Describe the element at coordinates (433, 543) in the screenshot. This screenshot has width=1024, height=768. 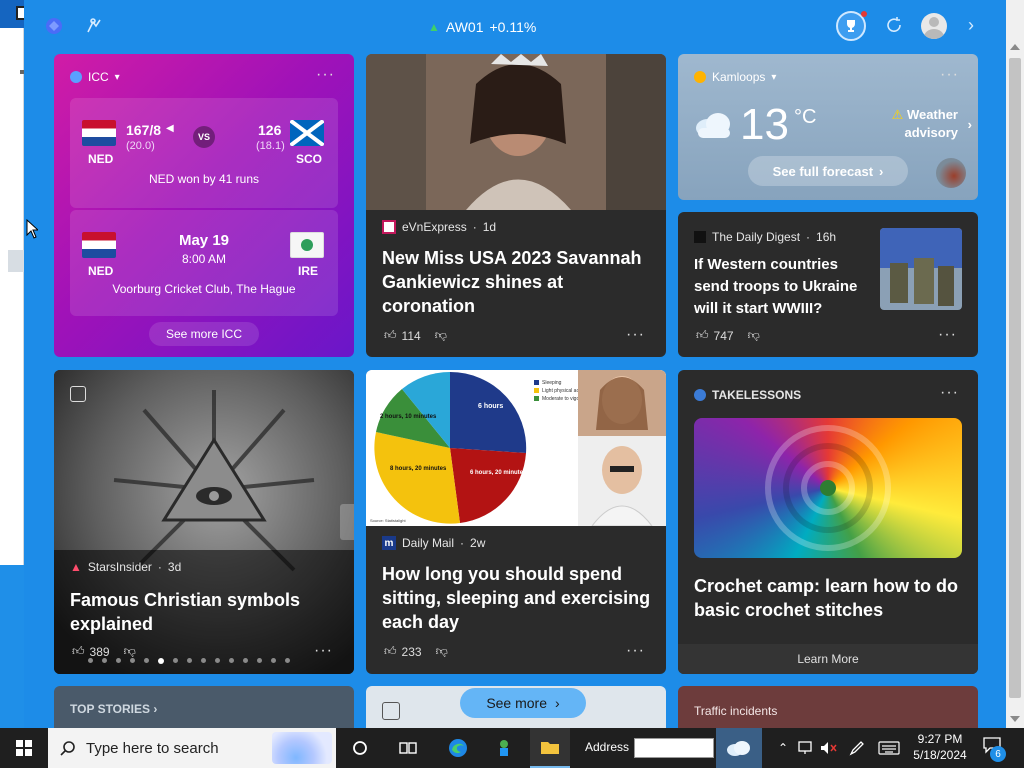
I see `news-source: m Daily Mail · 2w` at that location.